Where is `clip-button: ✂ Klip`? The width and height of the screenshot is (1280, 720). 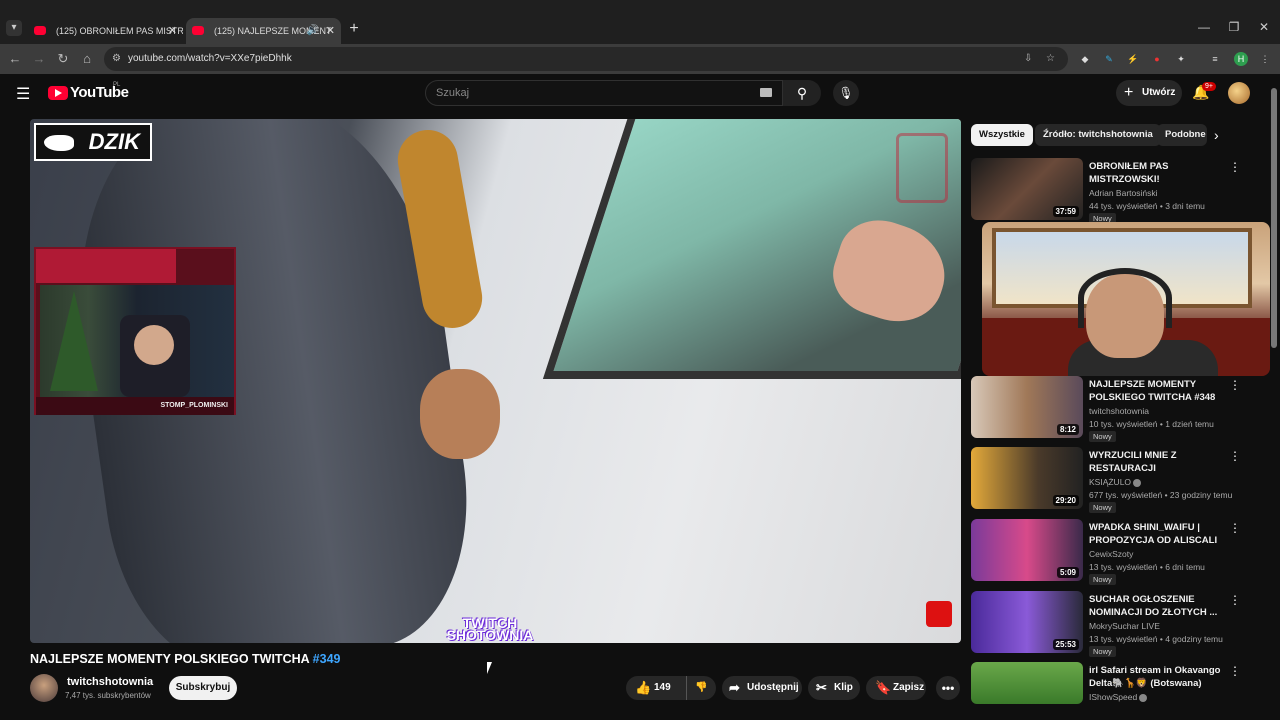
clip-button: ✂ Klip is located at coordinates (834, 688).